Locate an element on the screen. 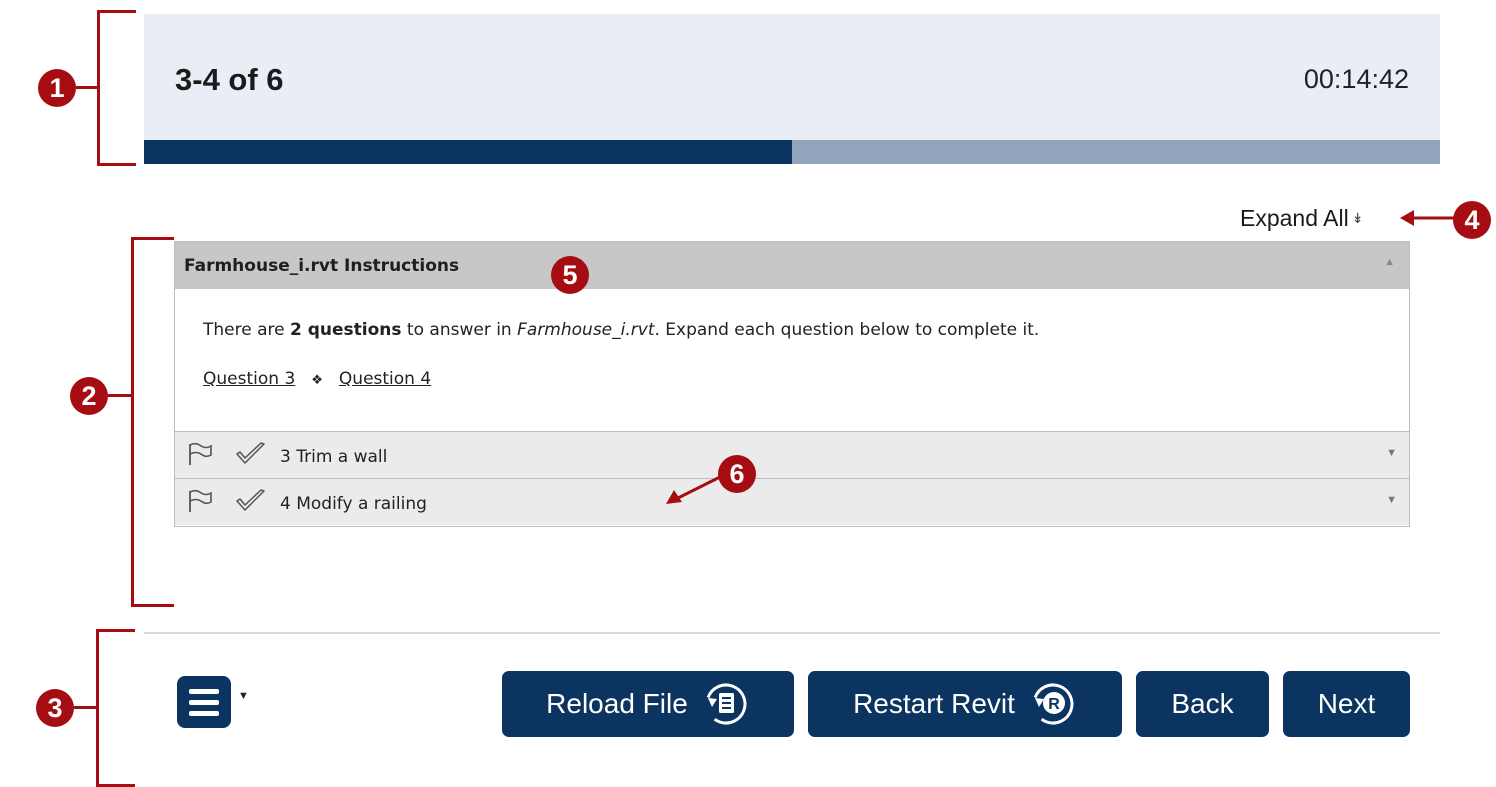  question-links: Question 3 ❖ Question 4 is located at coordinates (317, 379).